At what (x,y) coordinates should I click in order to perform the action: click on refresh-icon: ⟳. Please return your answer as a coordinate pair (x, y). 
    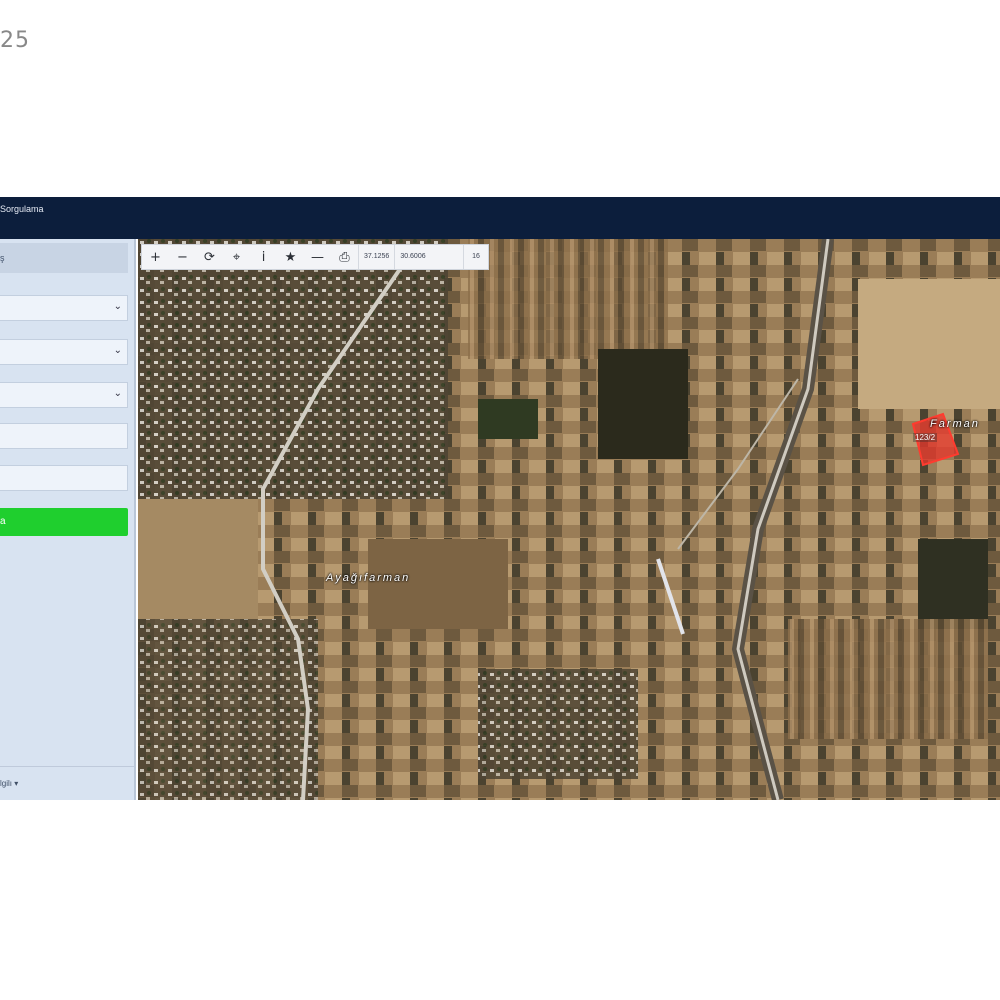
    Looking at the image, I should click on (209, 257).